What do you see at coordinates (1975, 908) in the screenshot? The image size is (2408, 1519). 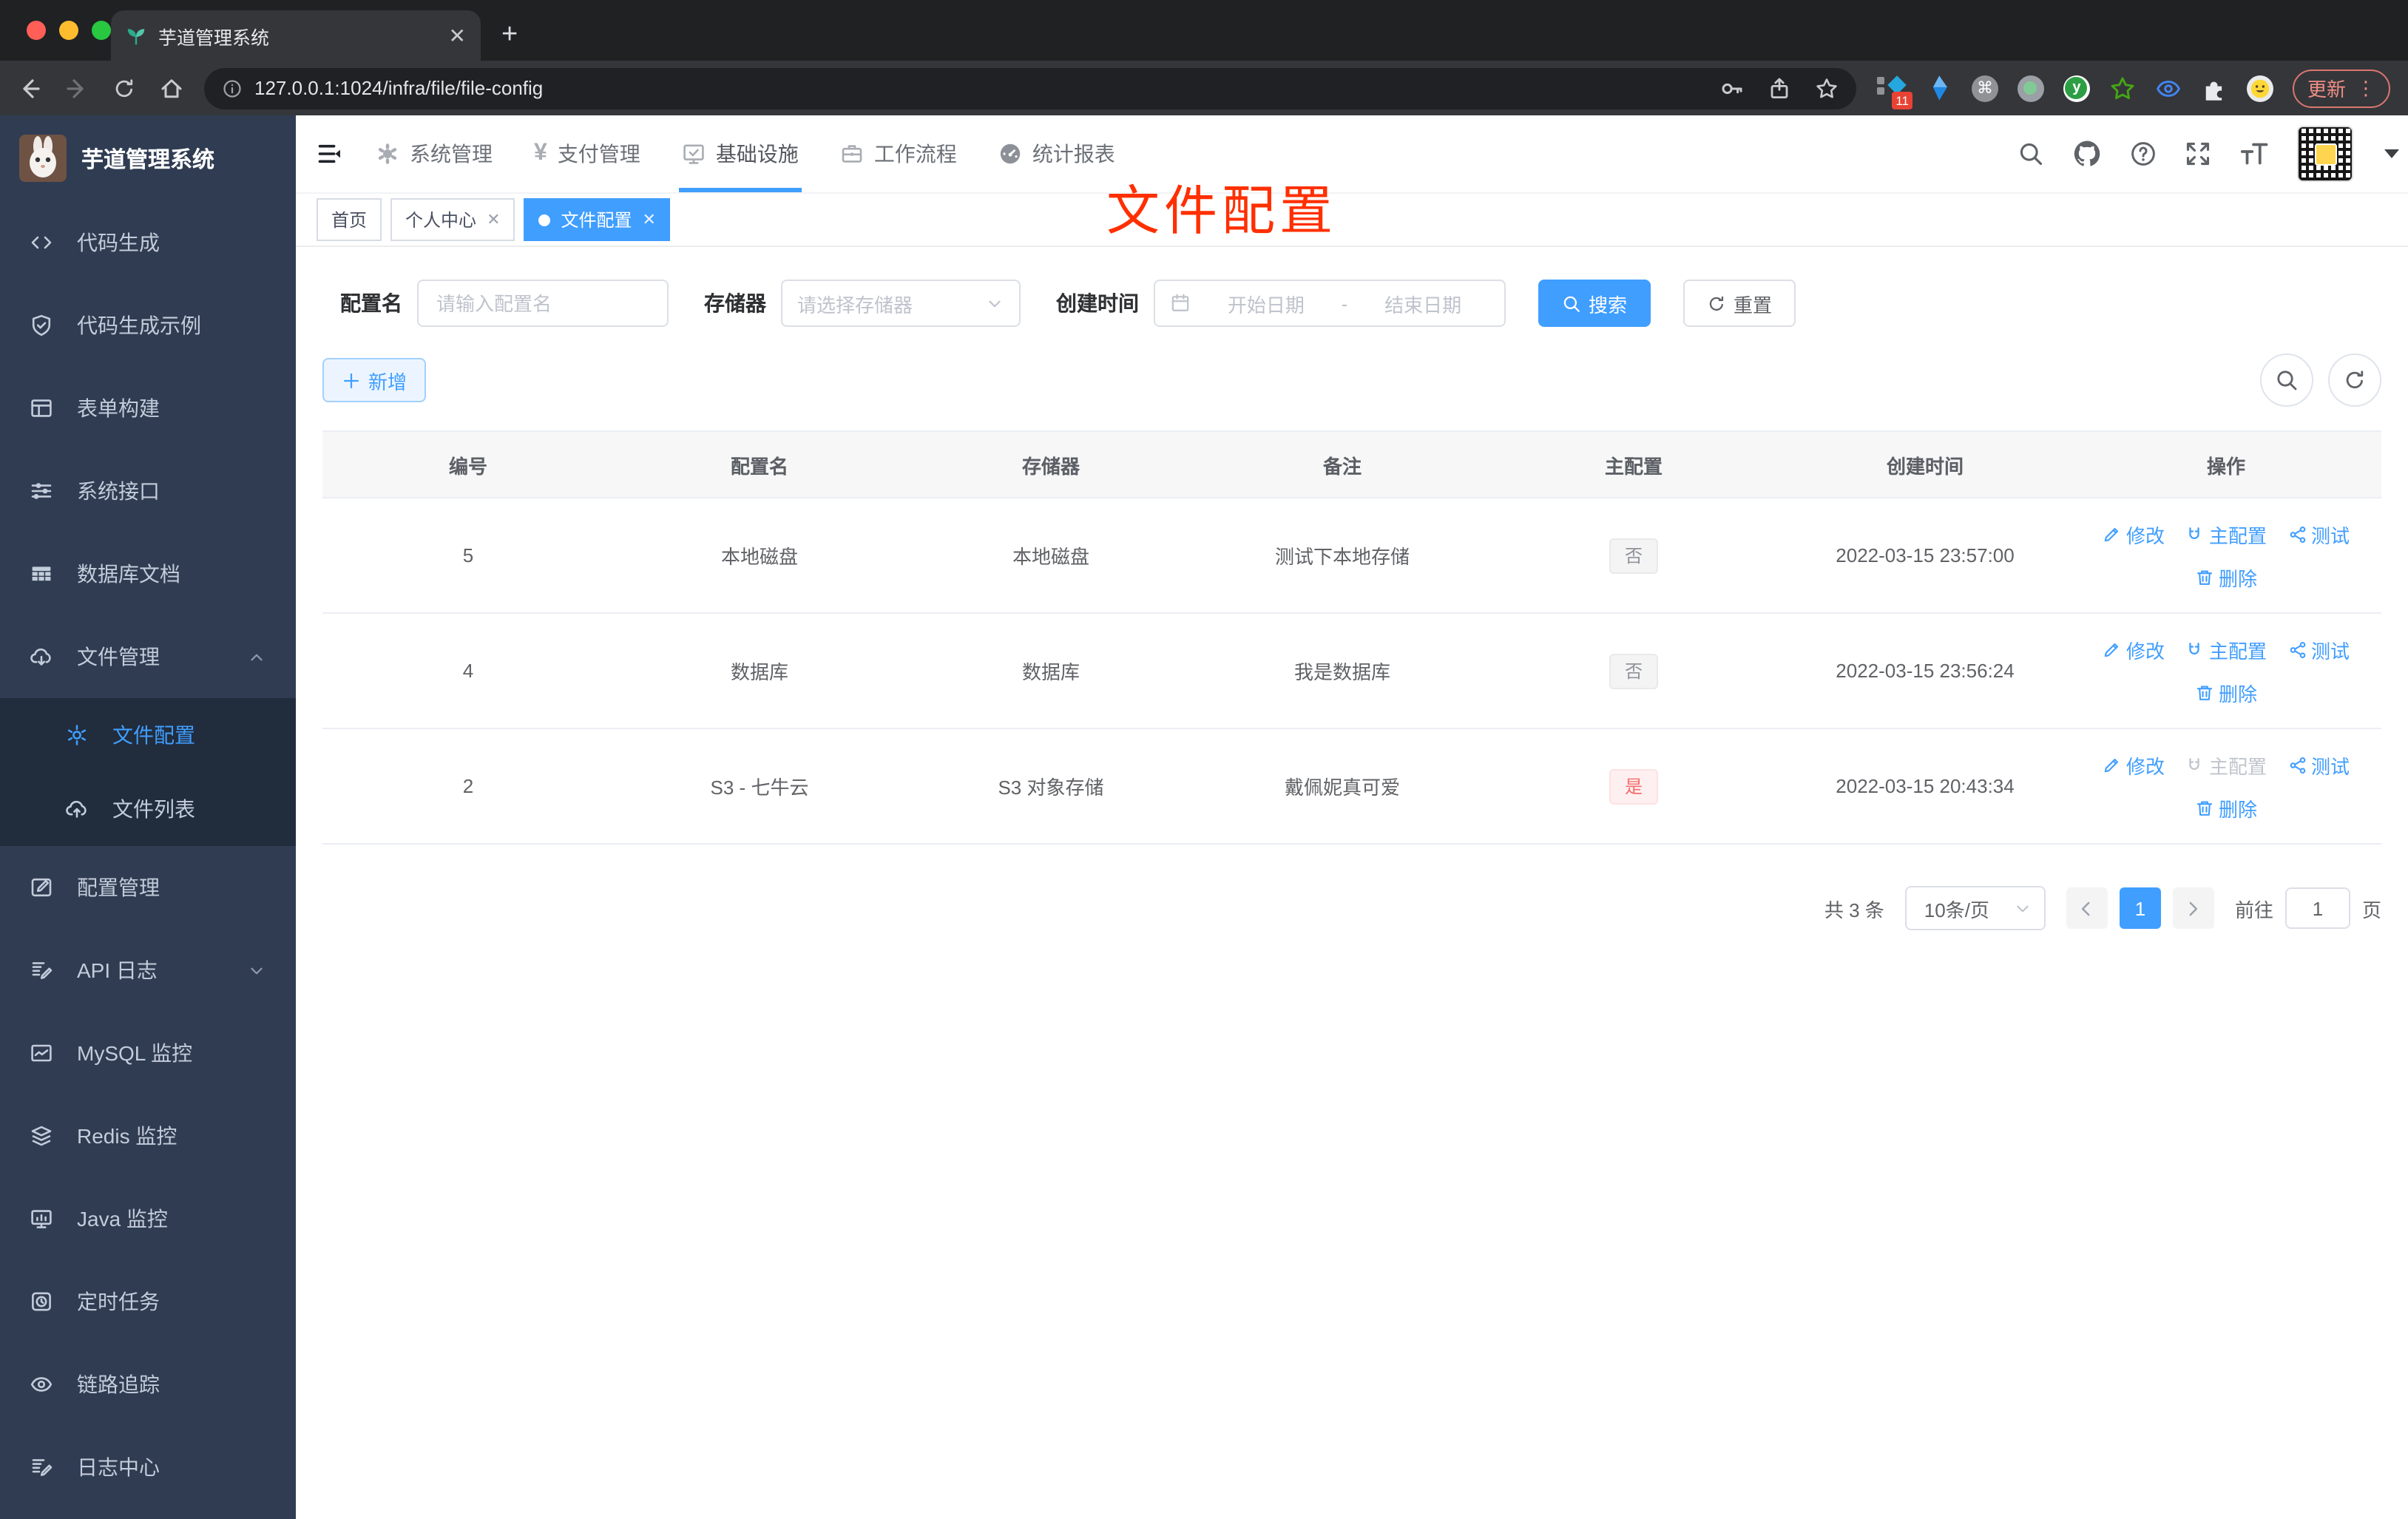 I see `page-size-select: 10条/页` at bounding box center [1975, 908].